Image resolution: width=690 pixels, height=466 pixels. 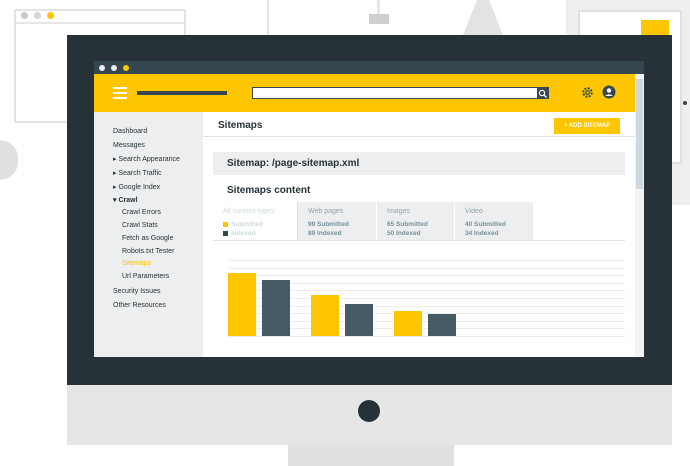 I want to click on background-dot, so click(x=685, y=103).